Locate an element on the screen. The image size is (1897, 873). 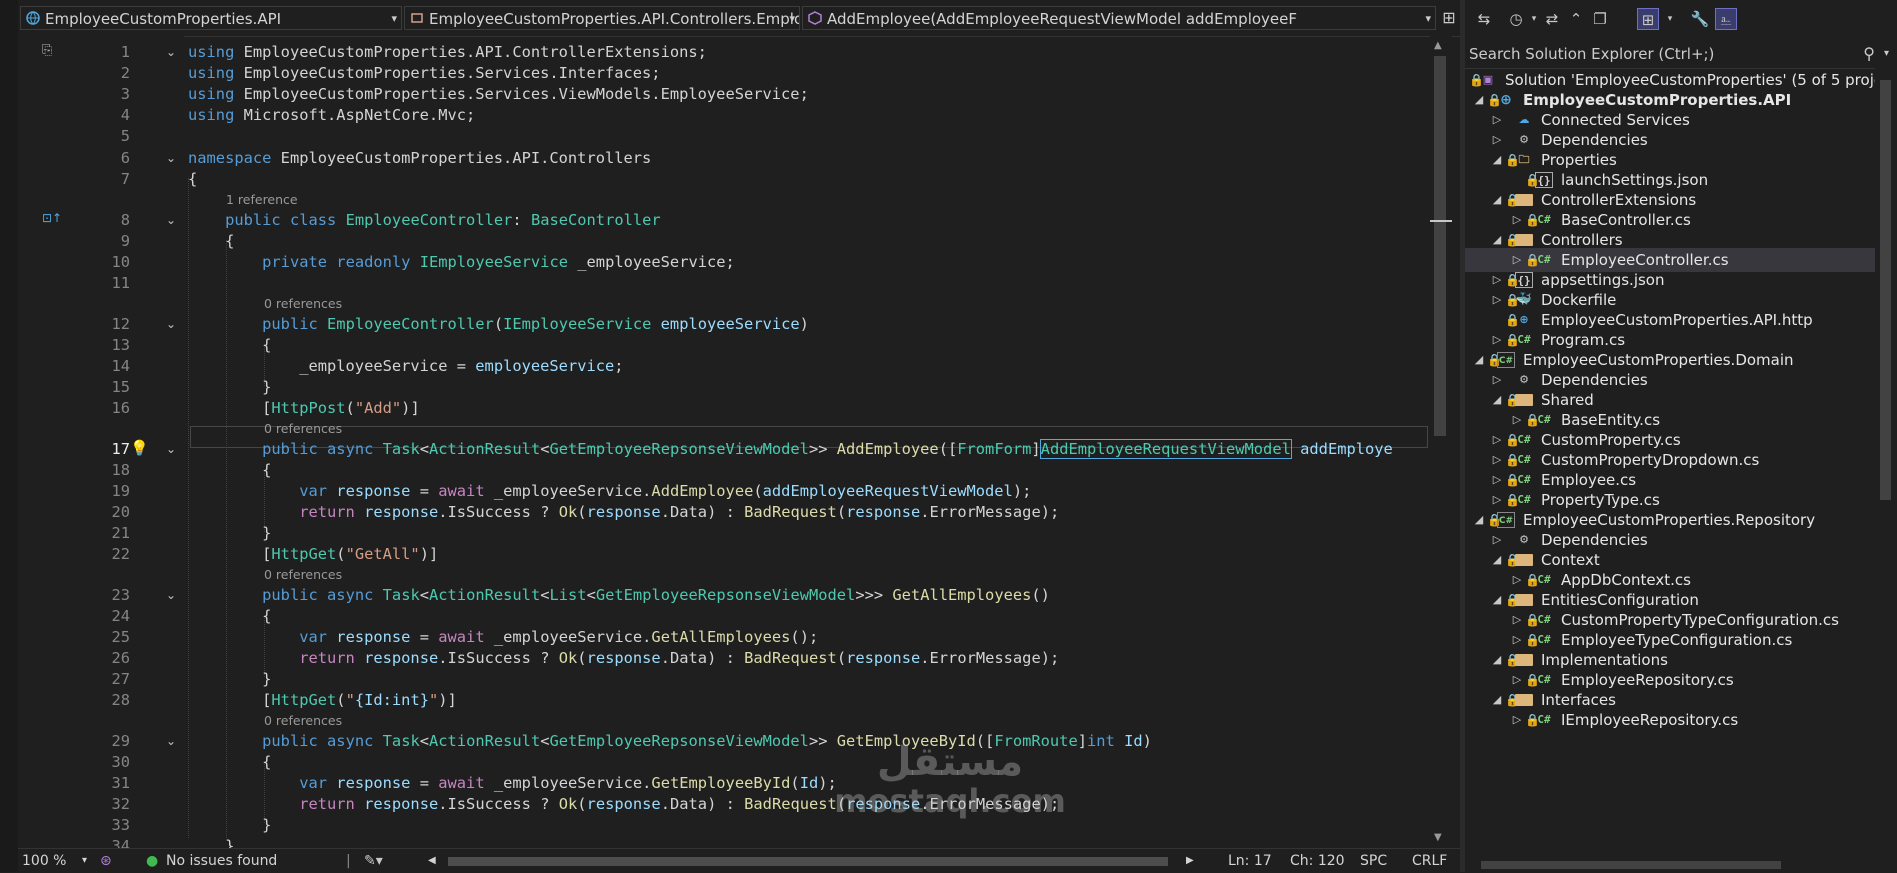
collapsed-arrow-icon: ▷ is located at coordinates (1517, 720).